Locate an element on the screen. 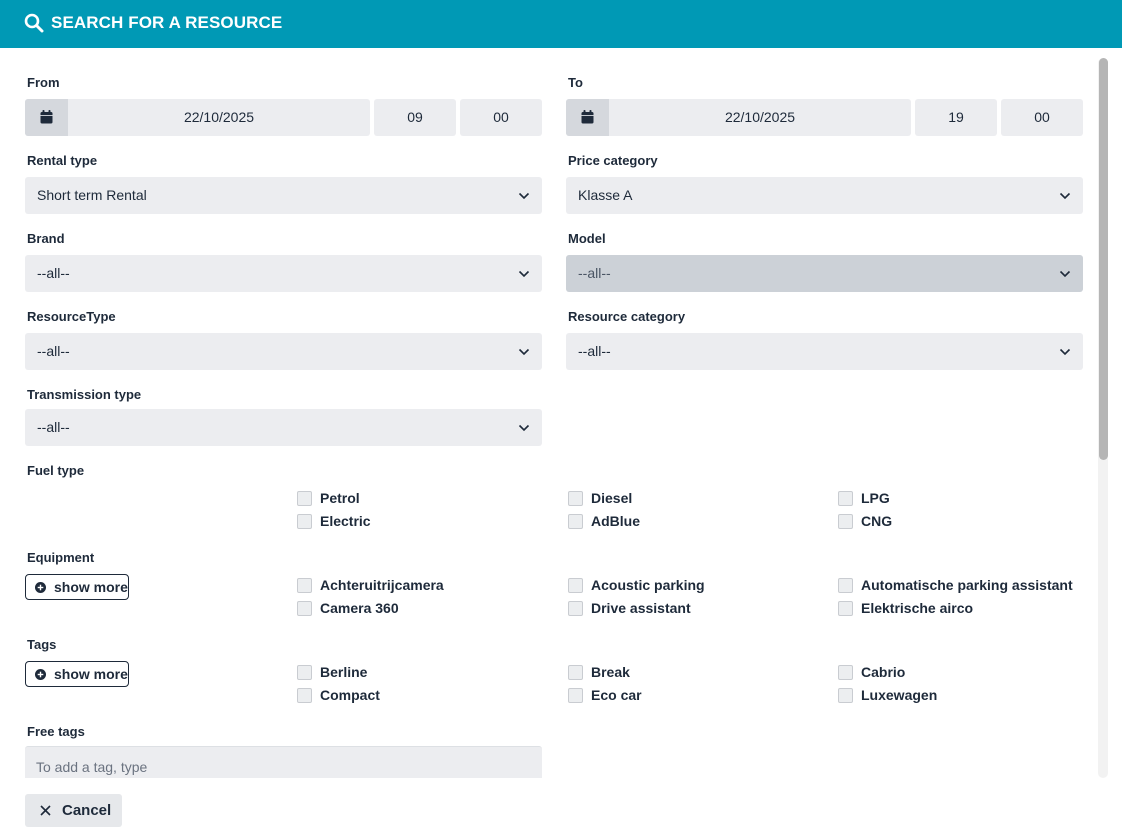 The width and height of the screenshot is (1122, 838). rental-type-value: Short term Rental is located at coordinates (92, 195).